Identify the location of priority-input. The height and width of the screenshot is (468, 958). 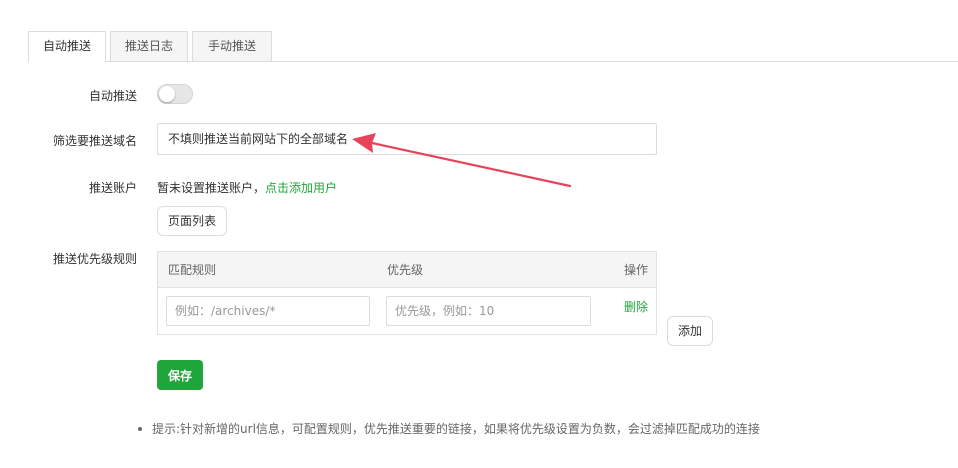
(488, 311).